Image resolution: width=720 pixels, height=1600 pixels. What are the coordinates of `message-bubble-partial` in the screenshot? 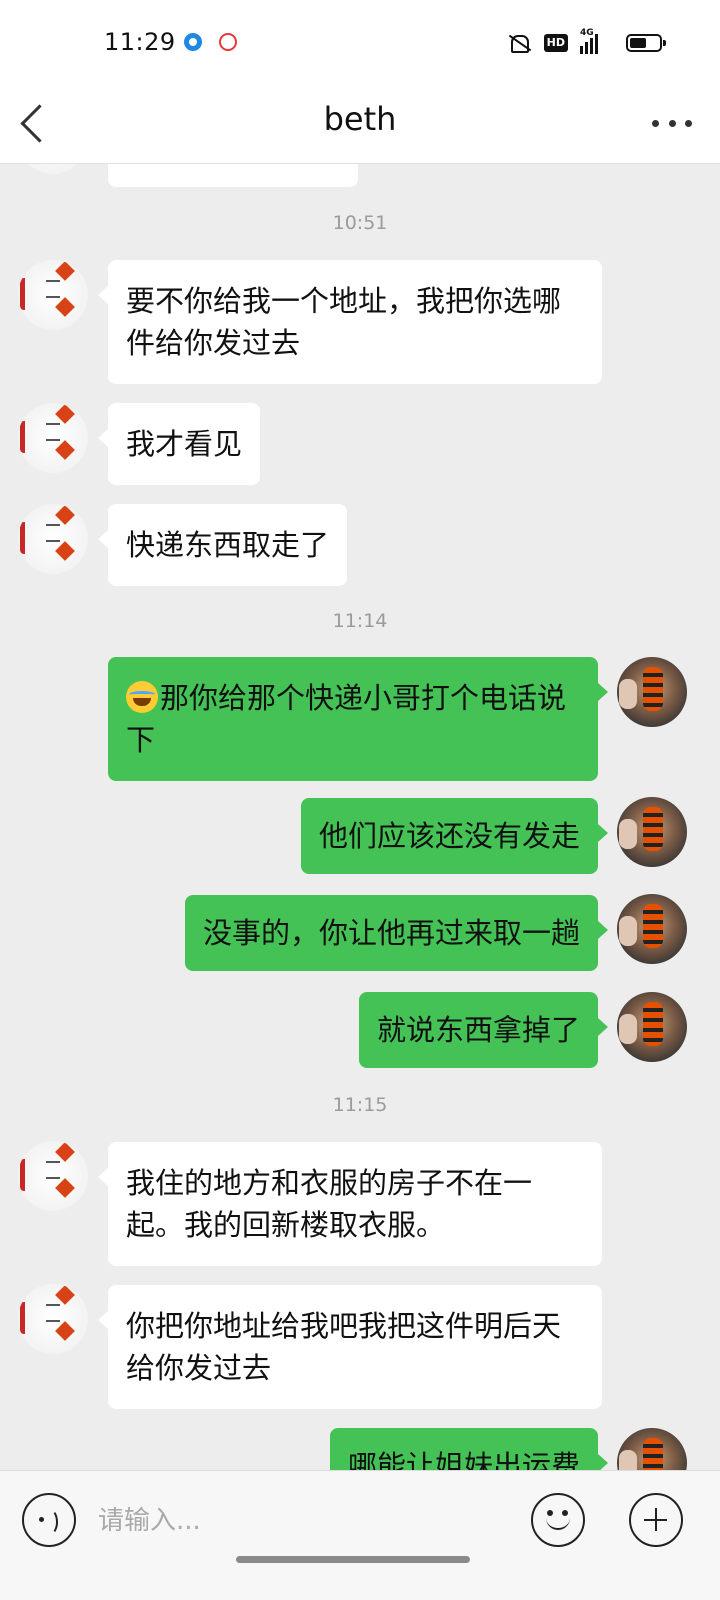 It's located at (233, 175).